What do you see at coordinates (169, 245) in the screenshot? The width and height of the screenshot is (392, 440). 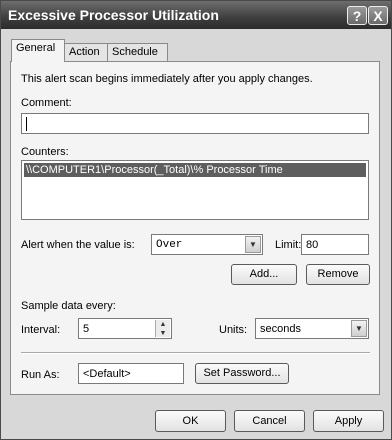 I see `alert-condition-value: Over` at bounding box center [169, 245].